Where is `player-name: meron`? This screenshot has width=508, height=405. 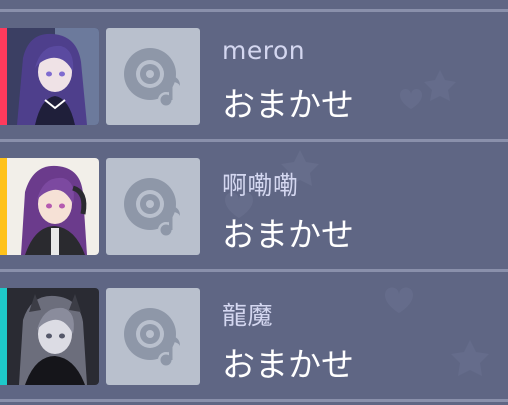 player-name: meron is located at coordinates (264, 50).